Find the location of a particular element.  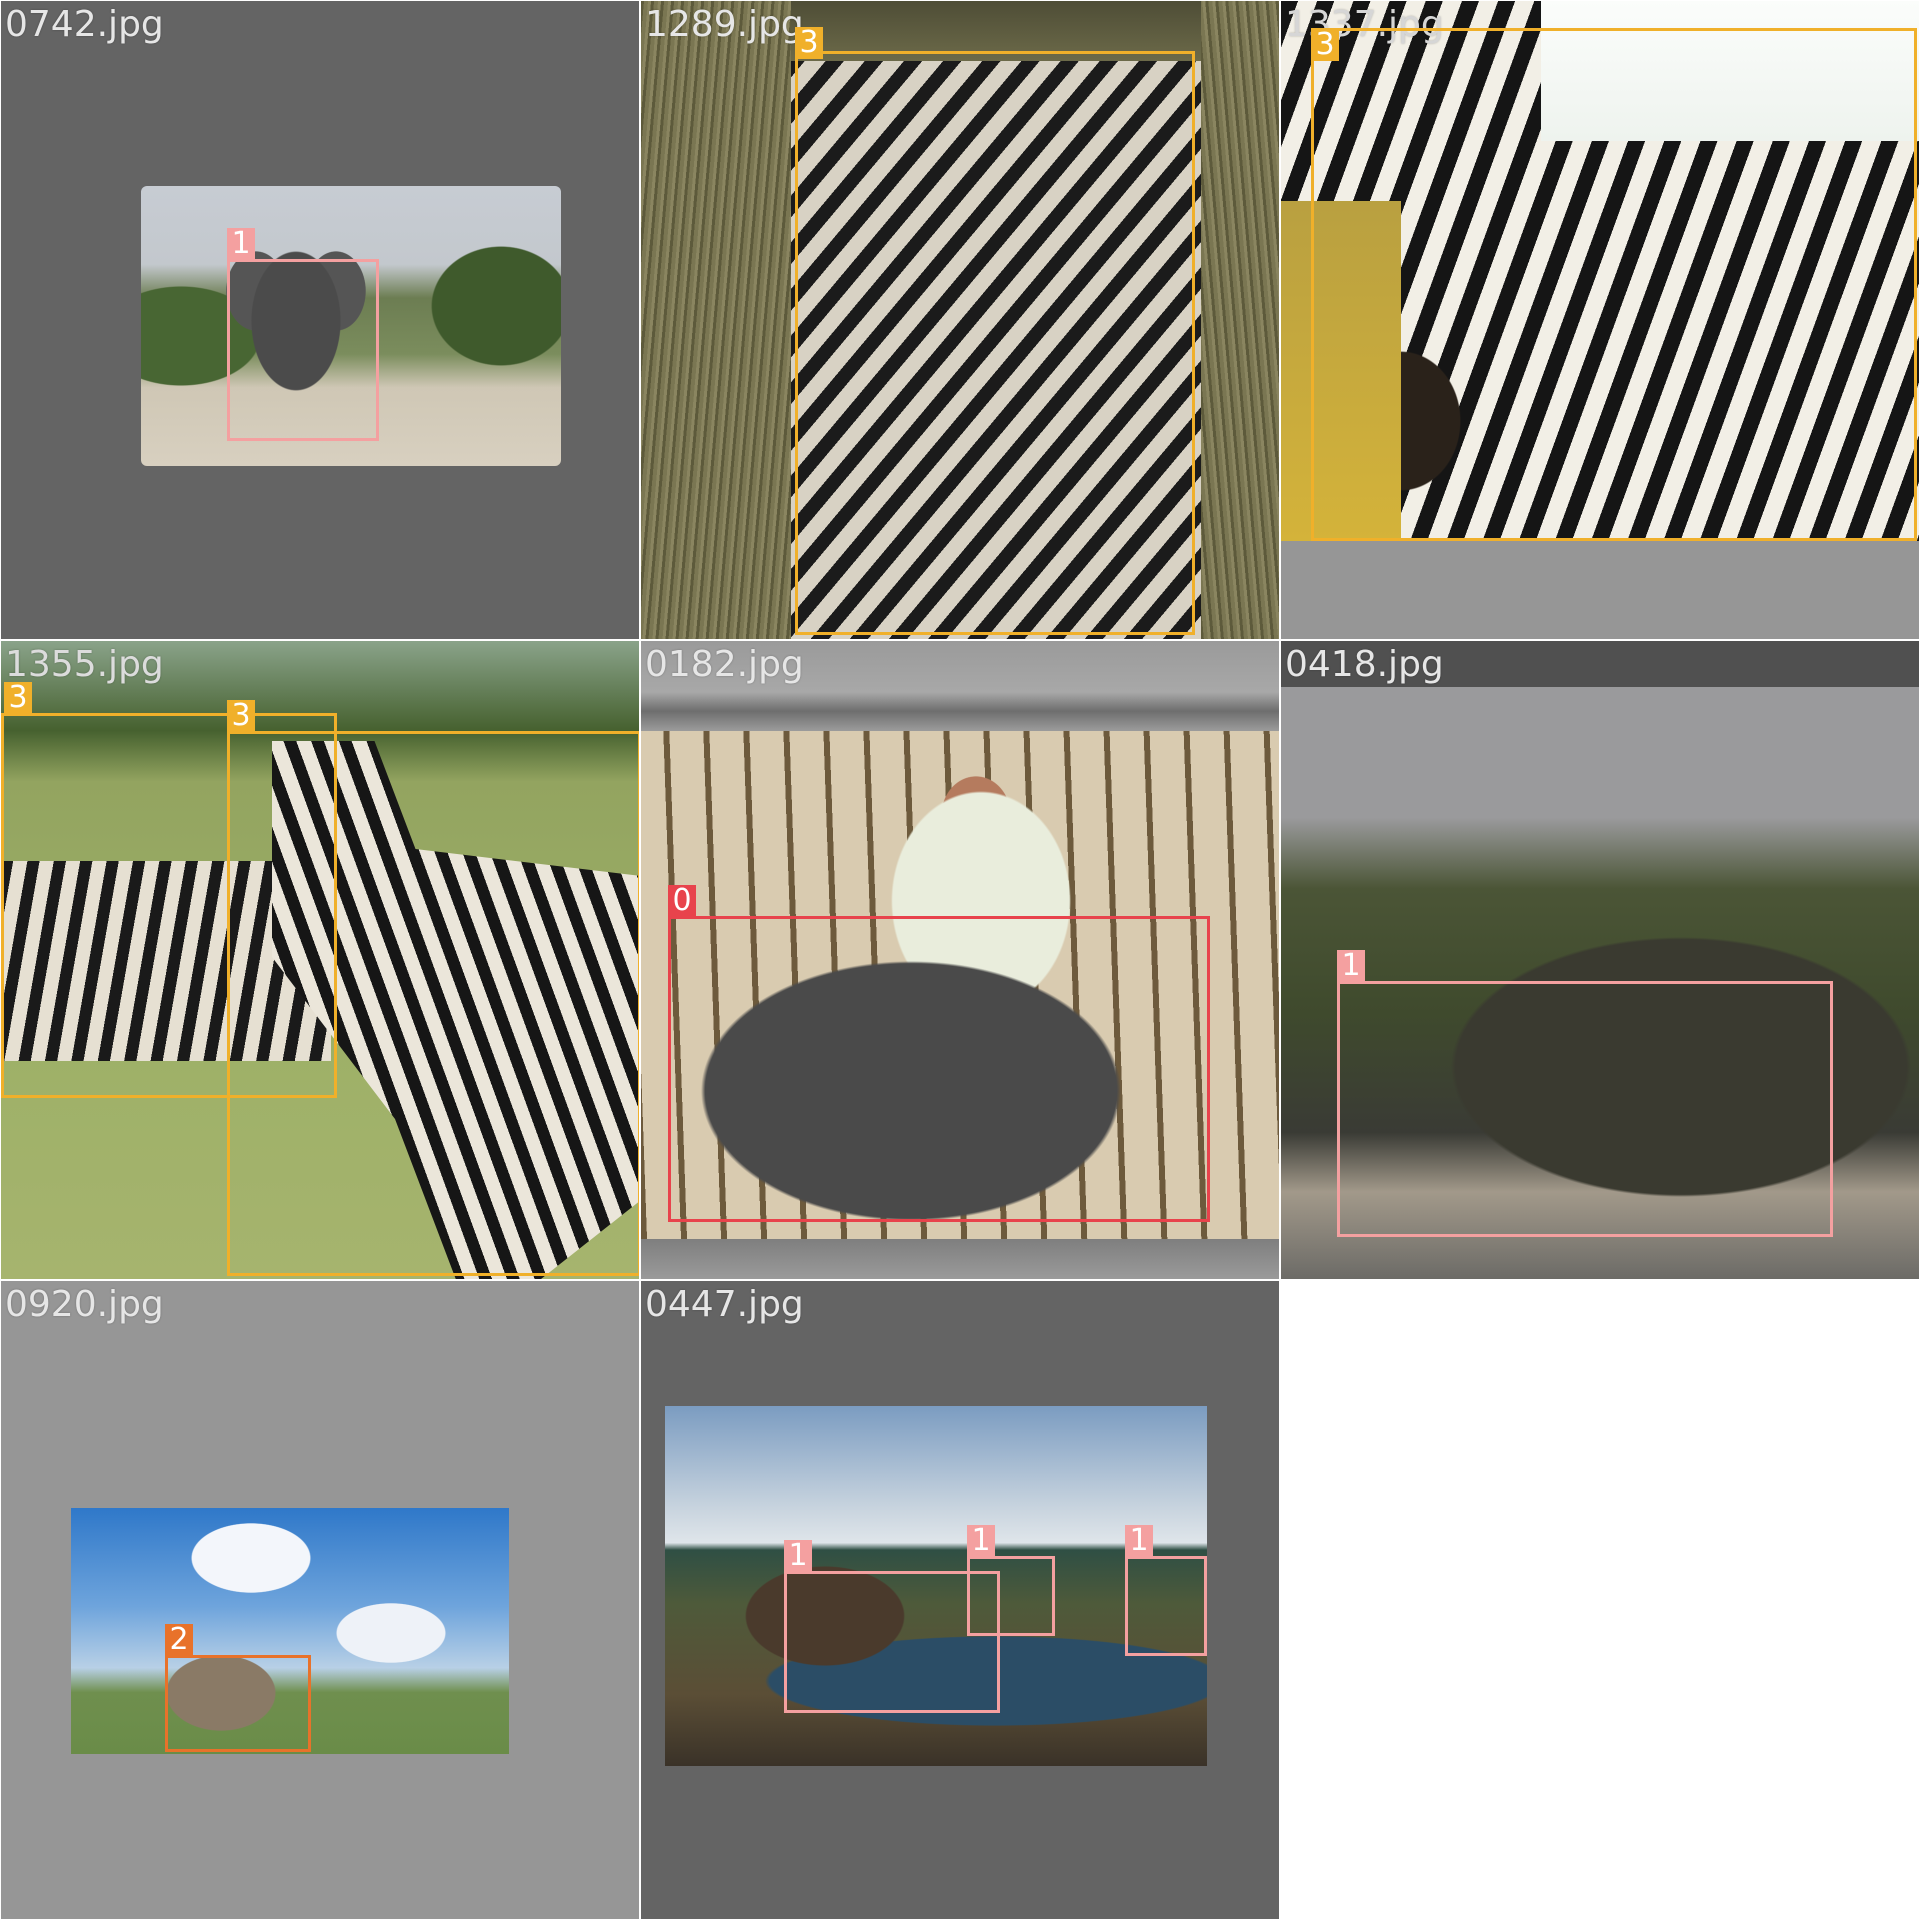

bbox-rhino: 2 is located at coordinates (238, 1688).